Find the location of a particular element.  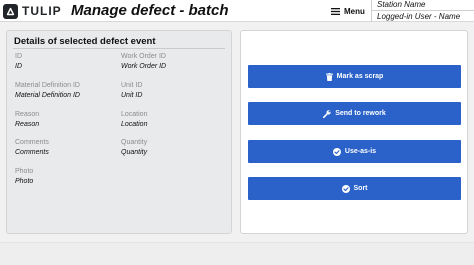

use-as-is-label: Use-as-is is located at coordinates (360, 151).